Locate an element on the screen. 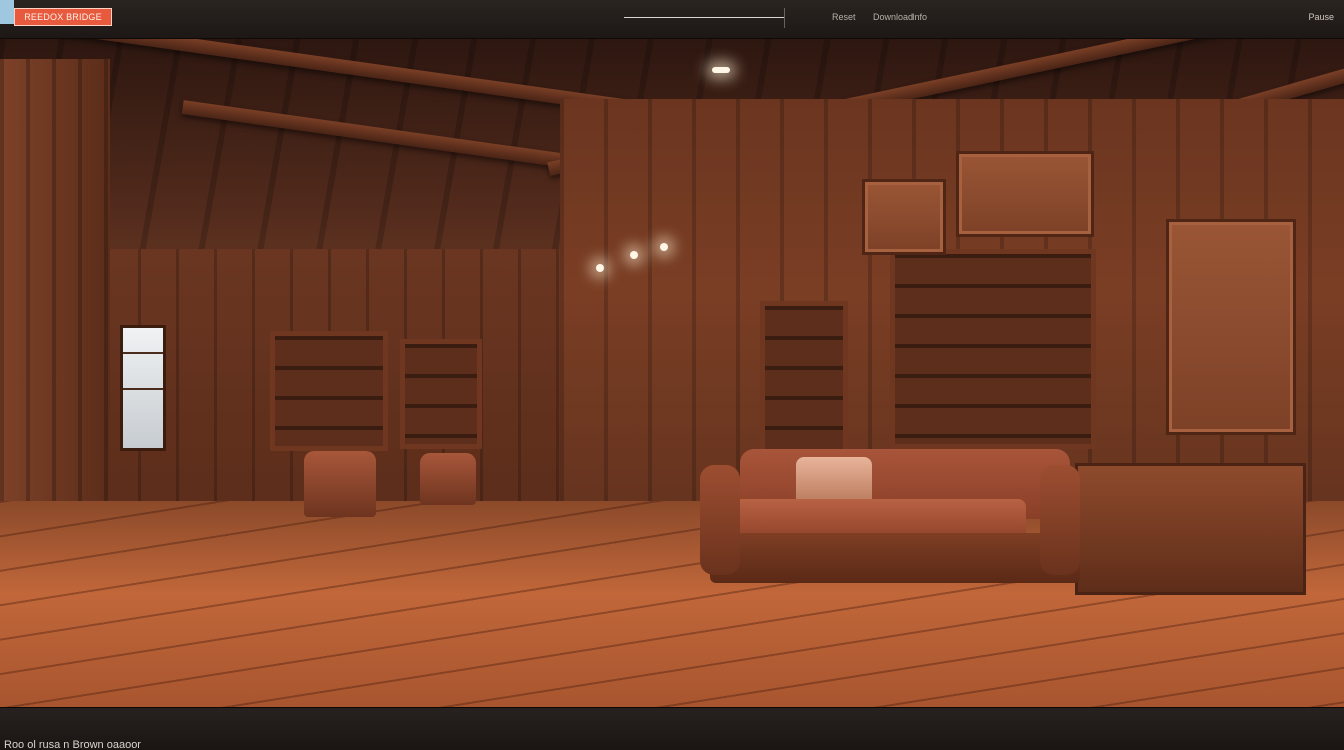 Image resolution: width=1344 pixels, height=750 pixels. progress-bar is located at coordinates (704, 17).